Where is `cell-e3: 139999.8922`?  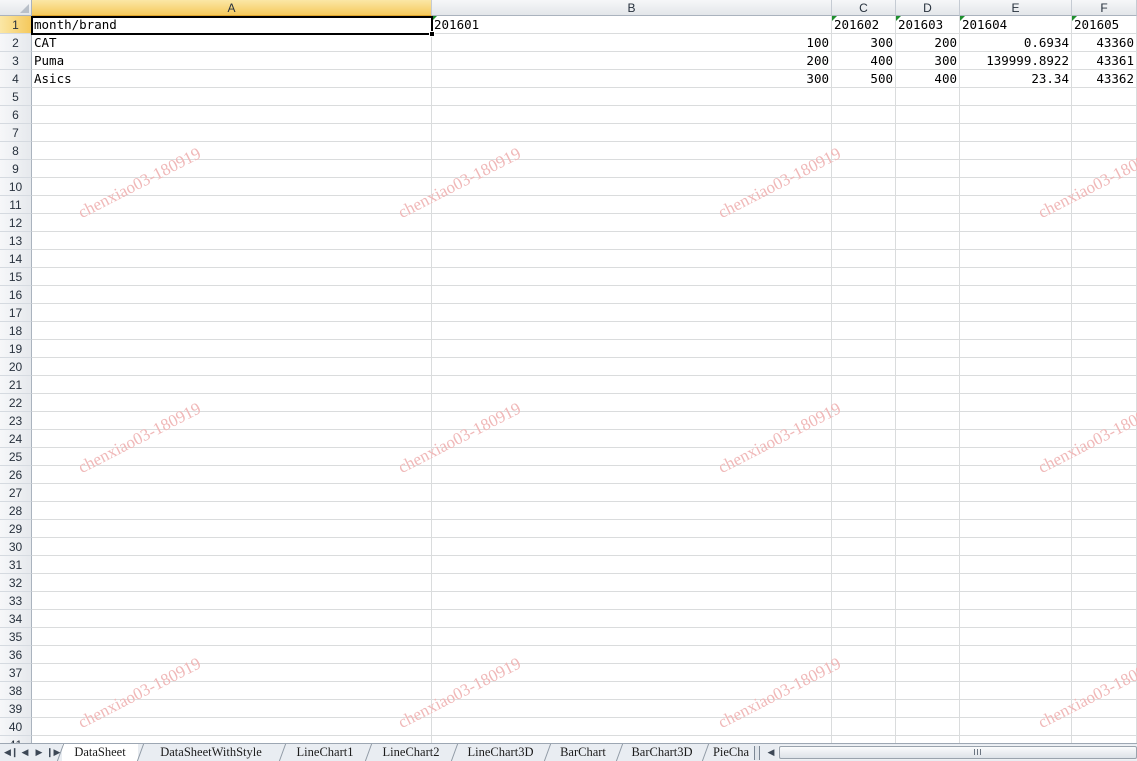 cell-e3: 139999.8922 is located at coordinates (1015, 60).